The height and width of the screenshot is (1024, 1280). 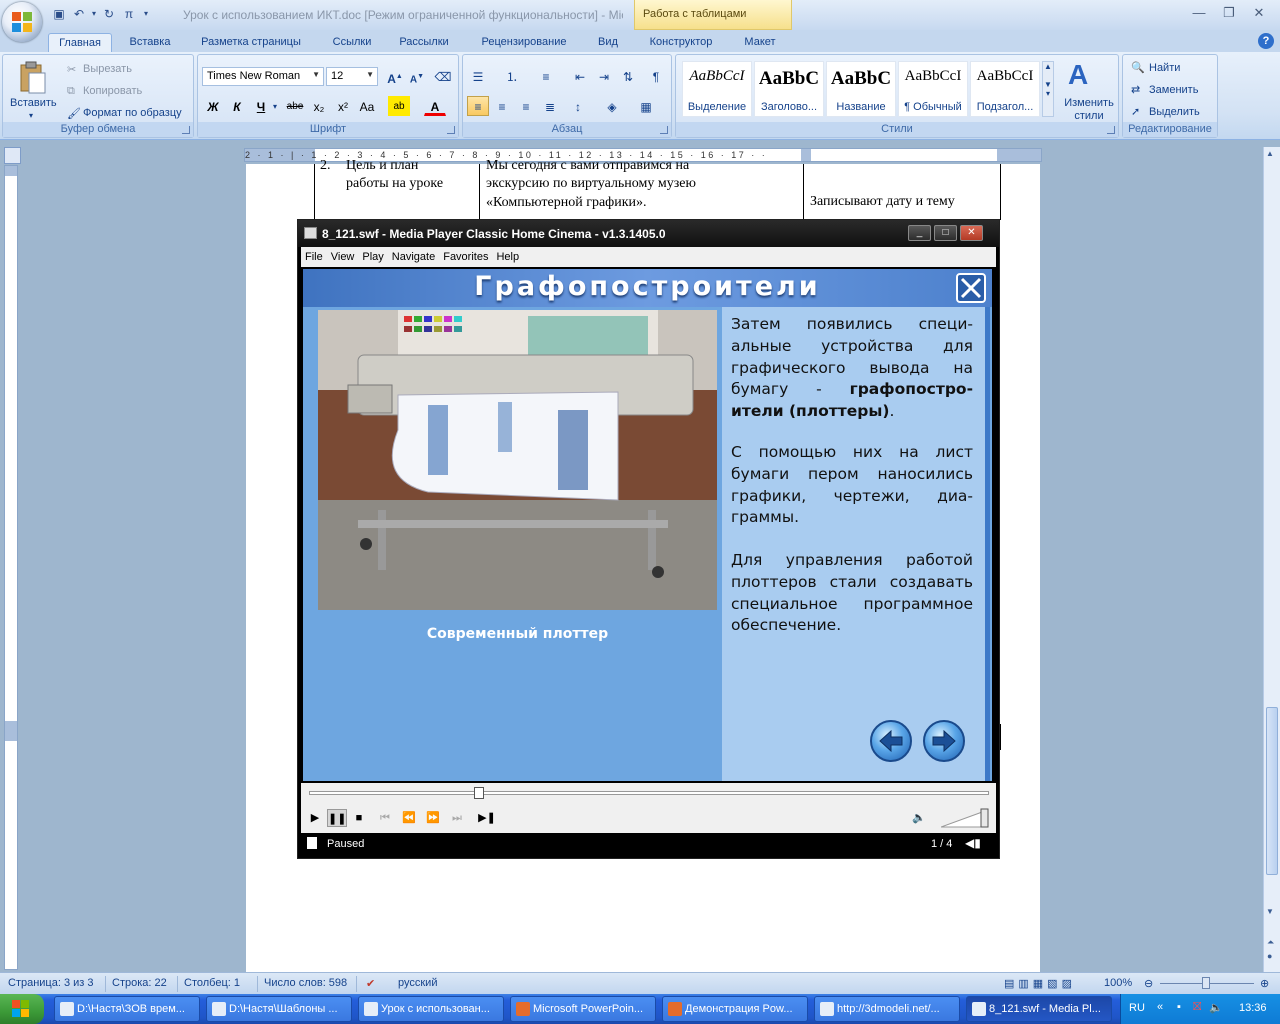 I want to click on shrink-font-icon: A▼, so click(x=417, y=76).